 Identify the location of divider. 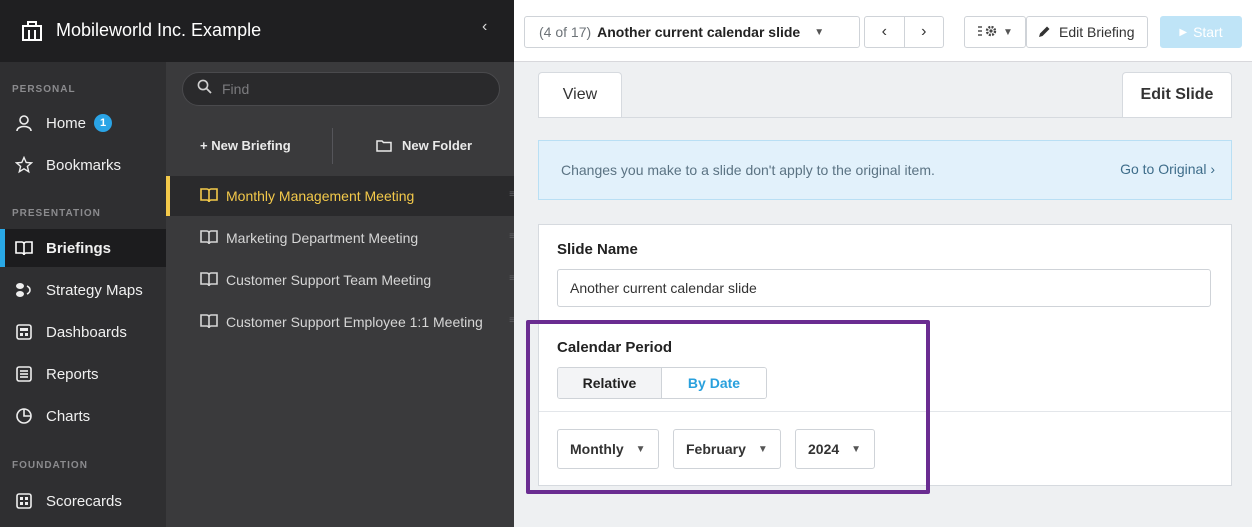
(332, 146).